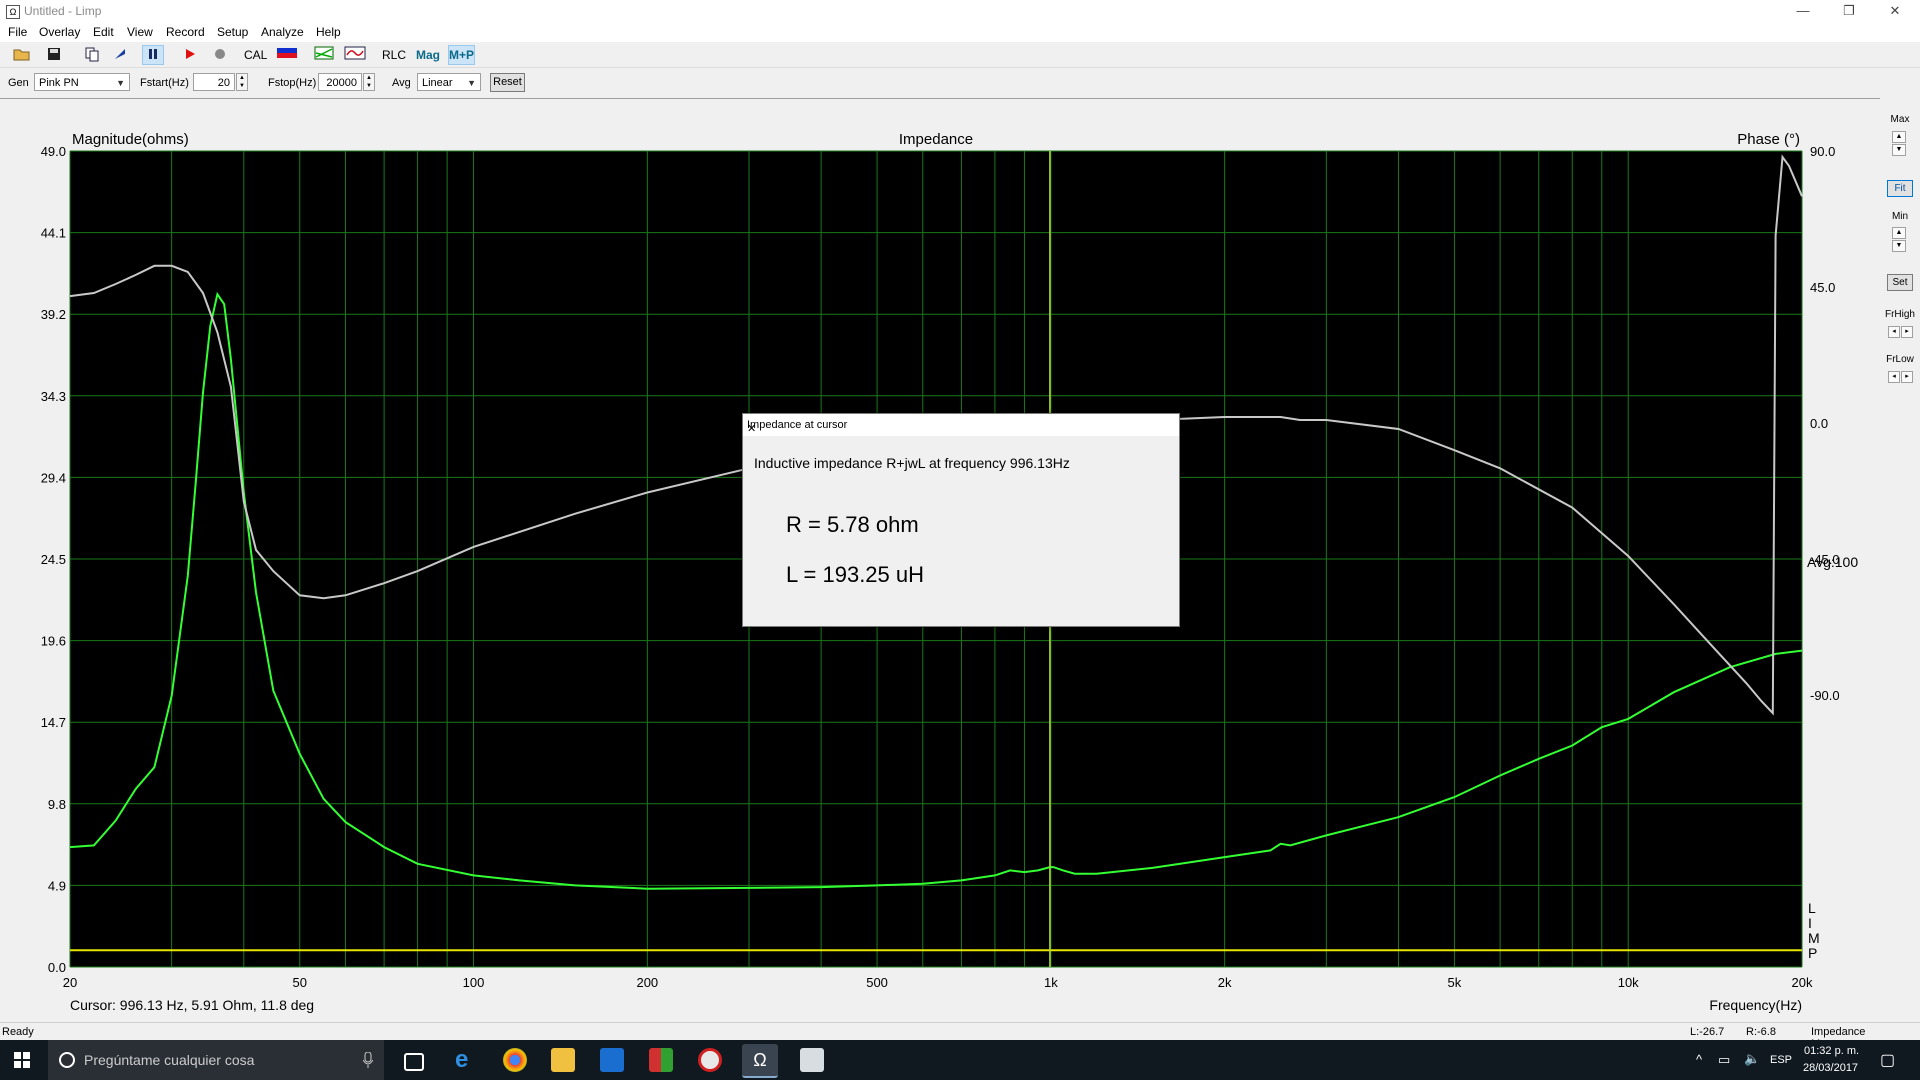  What do you see at coordinates (54, 55) in the screenshot?
I see `save-icon` at bounding box center [54, 55].